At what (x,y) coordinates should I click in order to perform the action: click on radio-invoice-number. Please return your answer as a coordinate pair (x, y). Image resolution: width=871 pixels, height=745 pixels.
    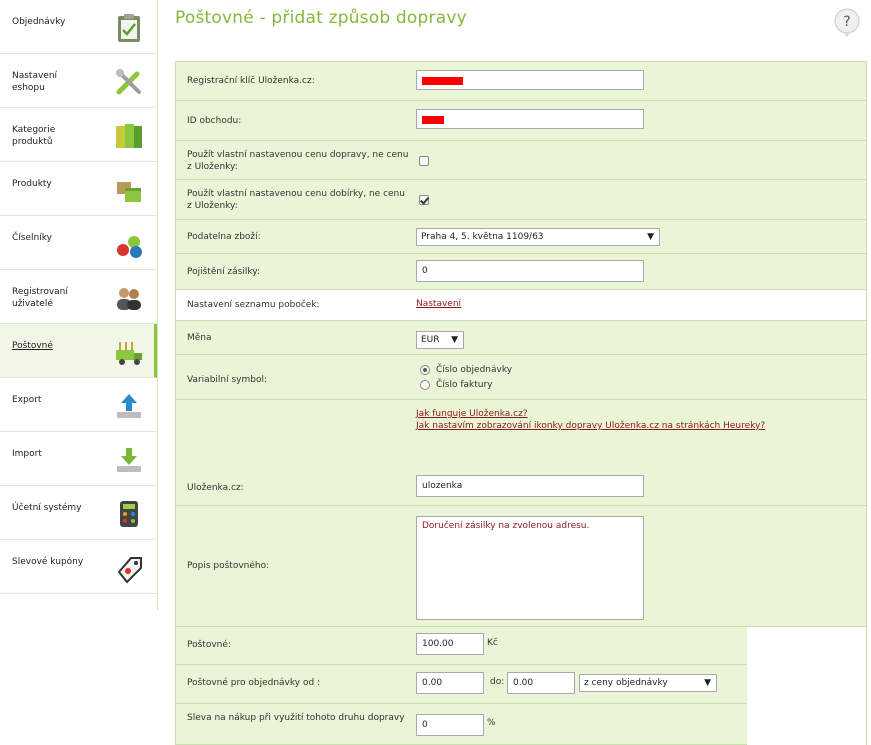
    Looking at the image, I should click on (425, 385).